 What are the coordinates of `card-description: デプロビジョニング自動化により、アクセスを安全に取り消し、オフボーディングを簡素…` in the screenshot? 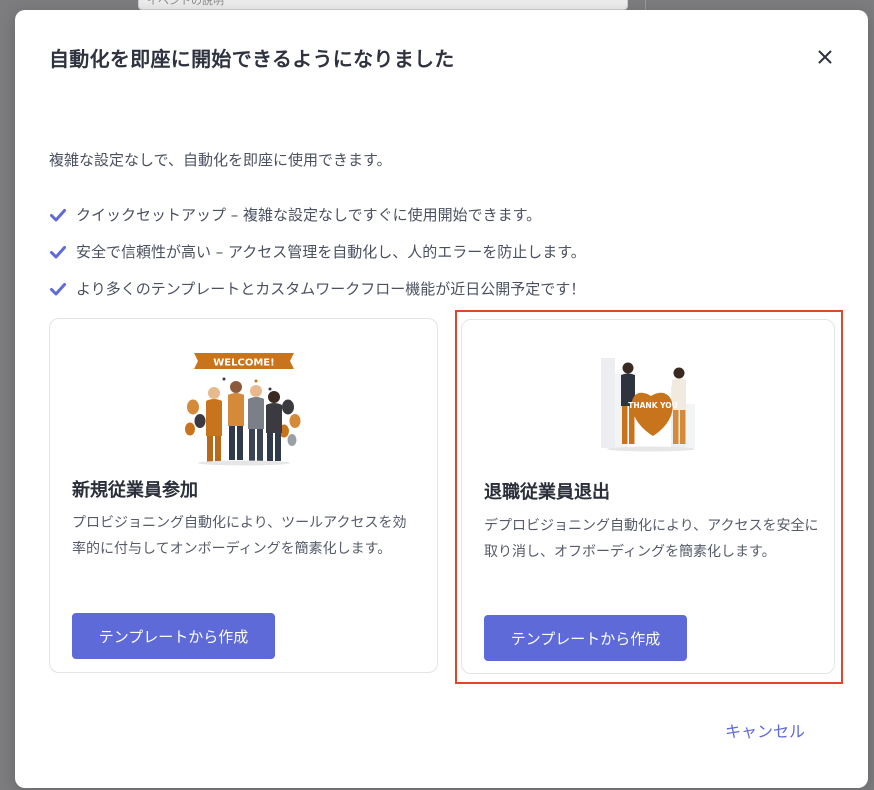 It's located at (651, 539).